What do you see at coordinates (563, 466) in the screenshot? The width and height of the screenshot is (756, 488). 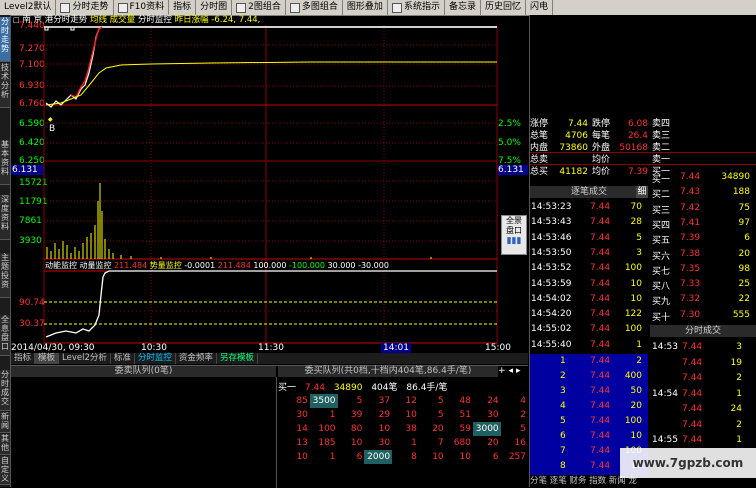 I see `queue-index: 8` at bounding box center [563, 466].